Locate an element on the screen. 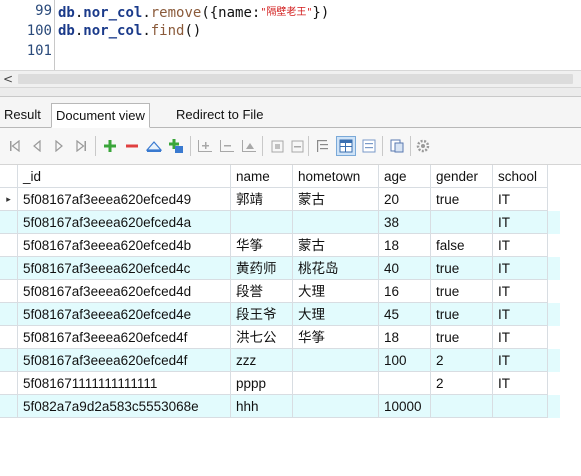  next-record-icon is located at coordinates (59, 146).